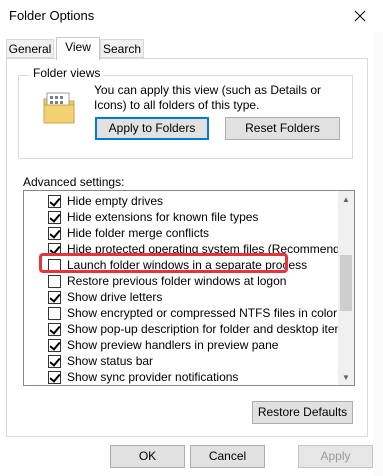  Describe the element at coordinates (115, 297) in the screenshot. I see `setting-label: Show drive letters` at that location.